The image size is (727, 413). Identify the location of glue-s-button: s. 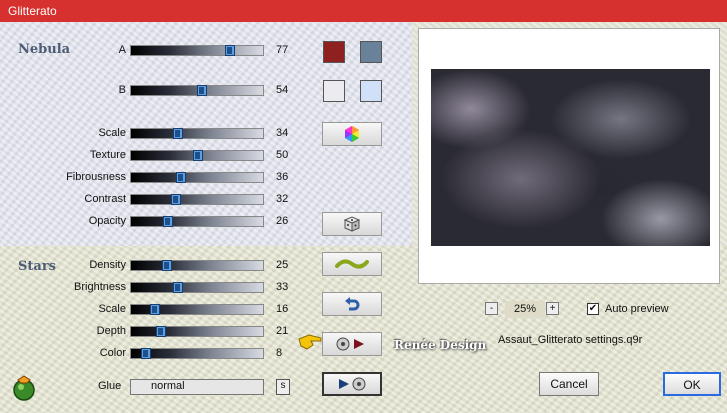
(283, 387).